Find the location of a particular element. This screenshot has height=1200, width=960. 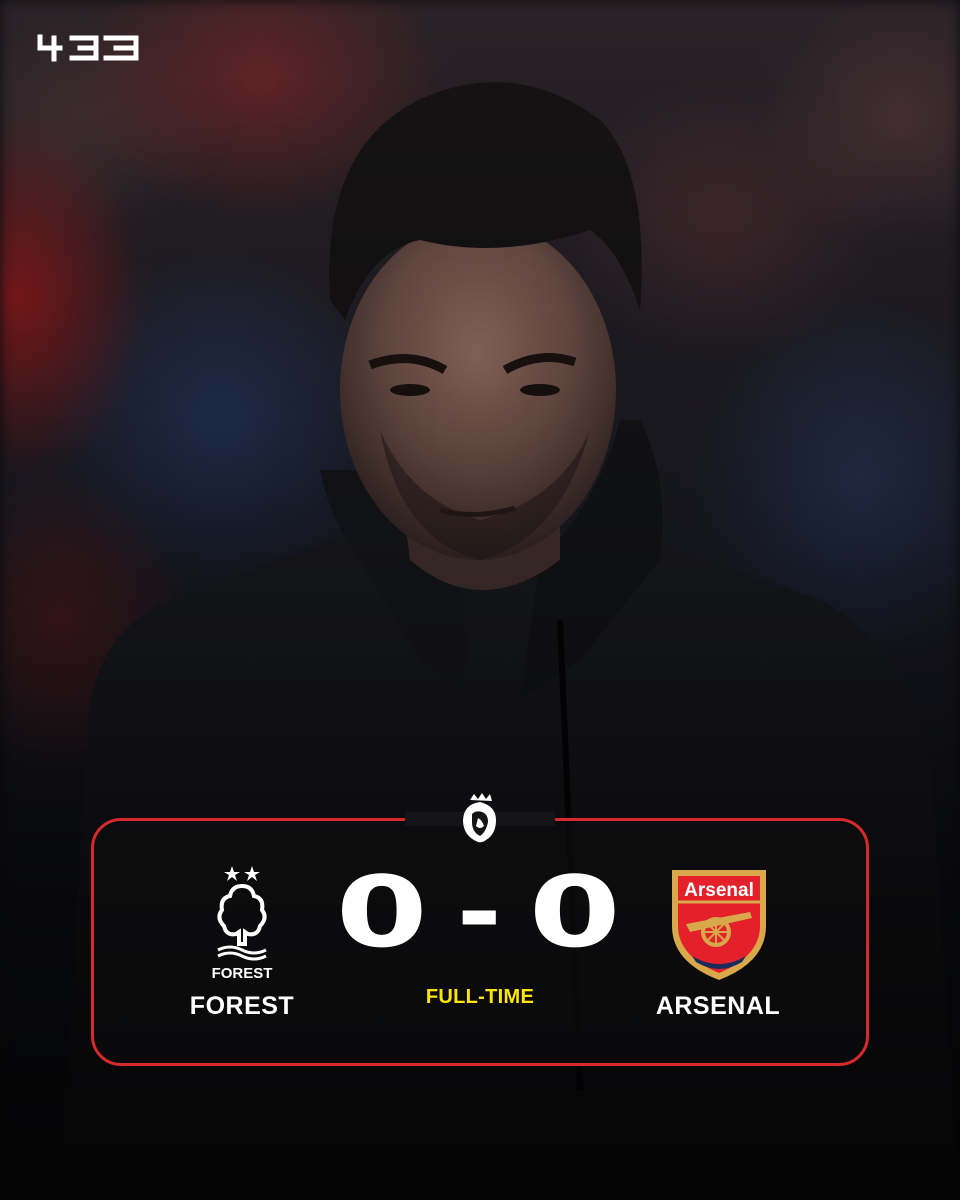

away-team-name: ARSENAL is located at coordinates (718, 1006).